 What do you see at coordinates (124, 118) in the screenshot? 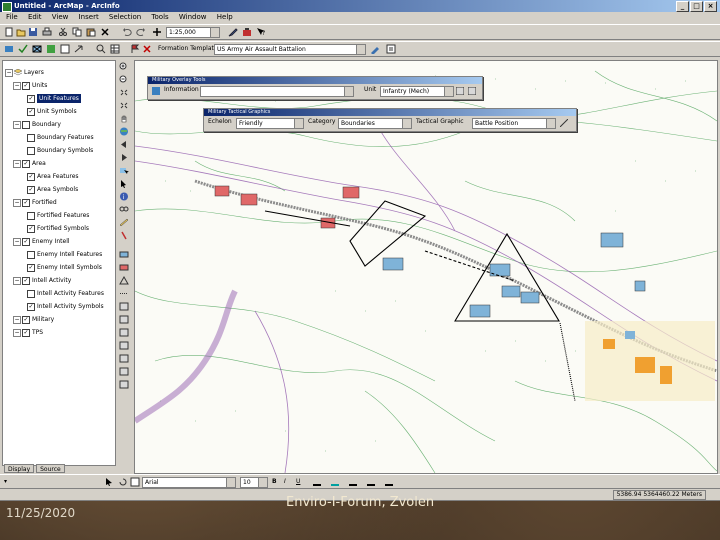
I see `pan-hand-icon` at bounding box center [124, 118].